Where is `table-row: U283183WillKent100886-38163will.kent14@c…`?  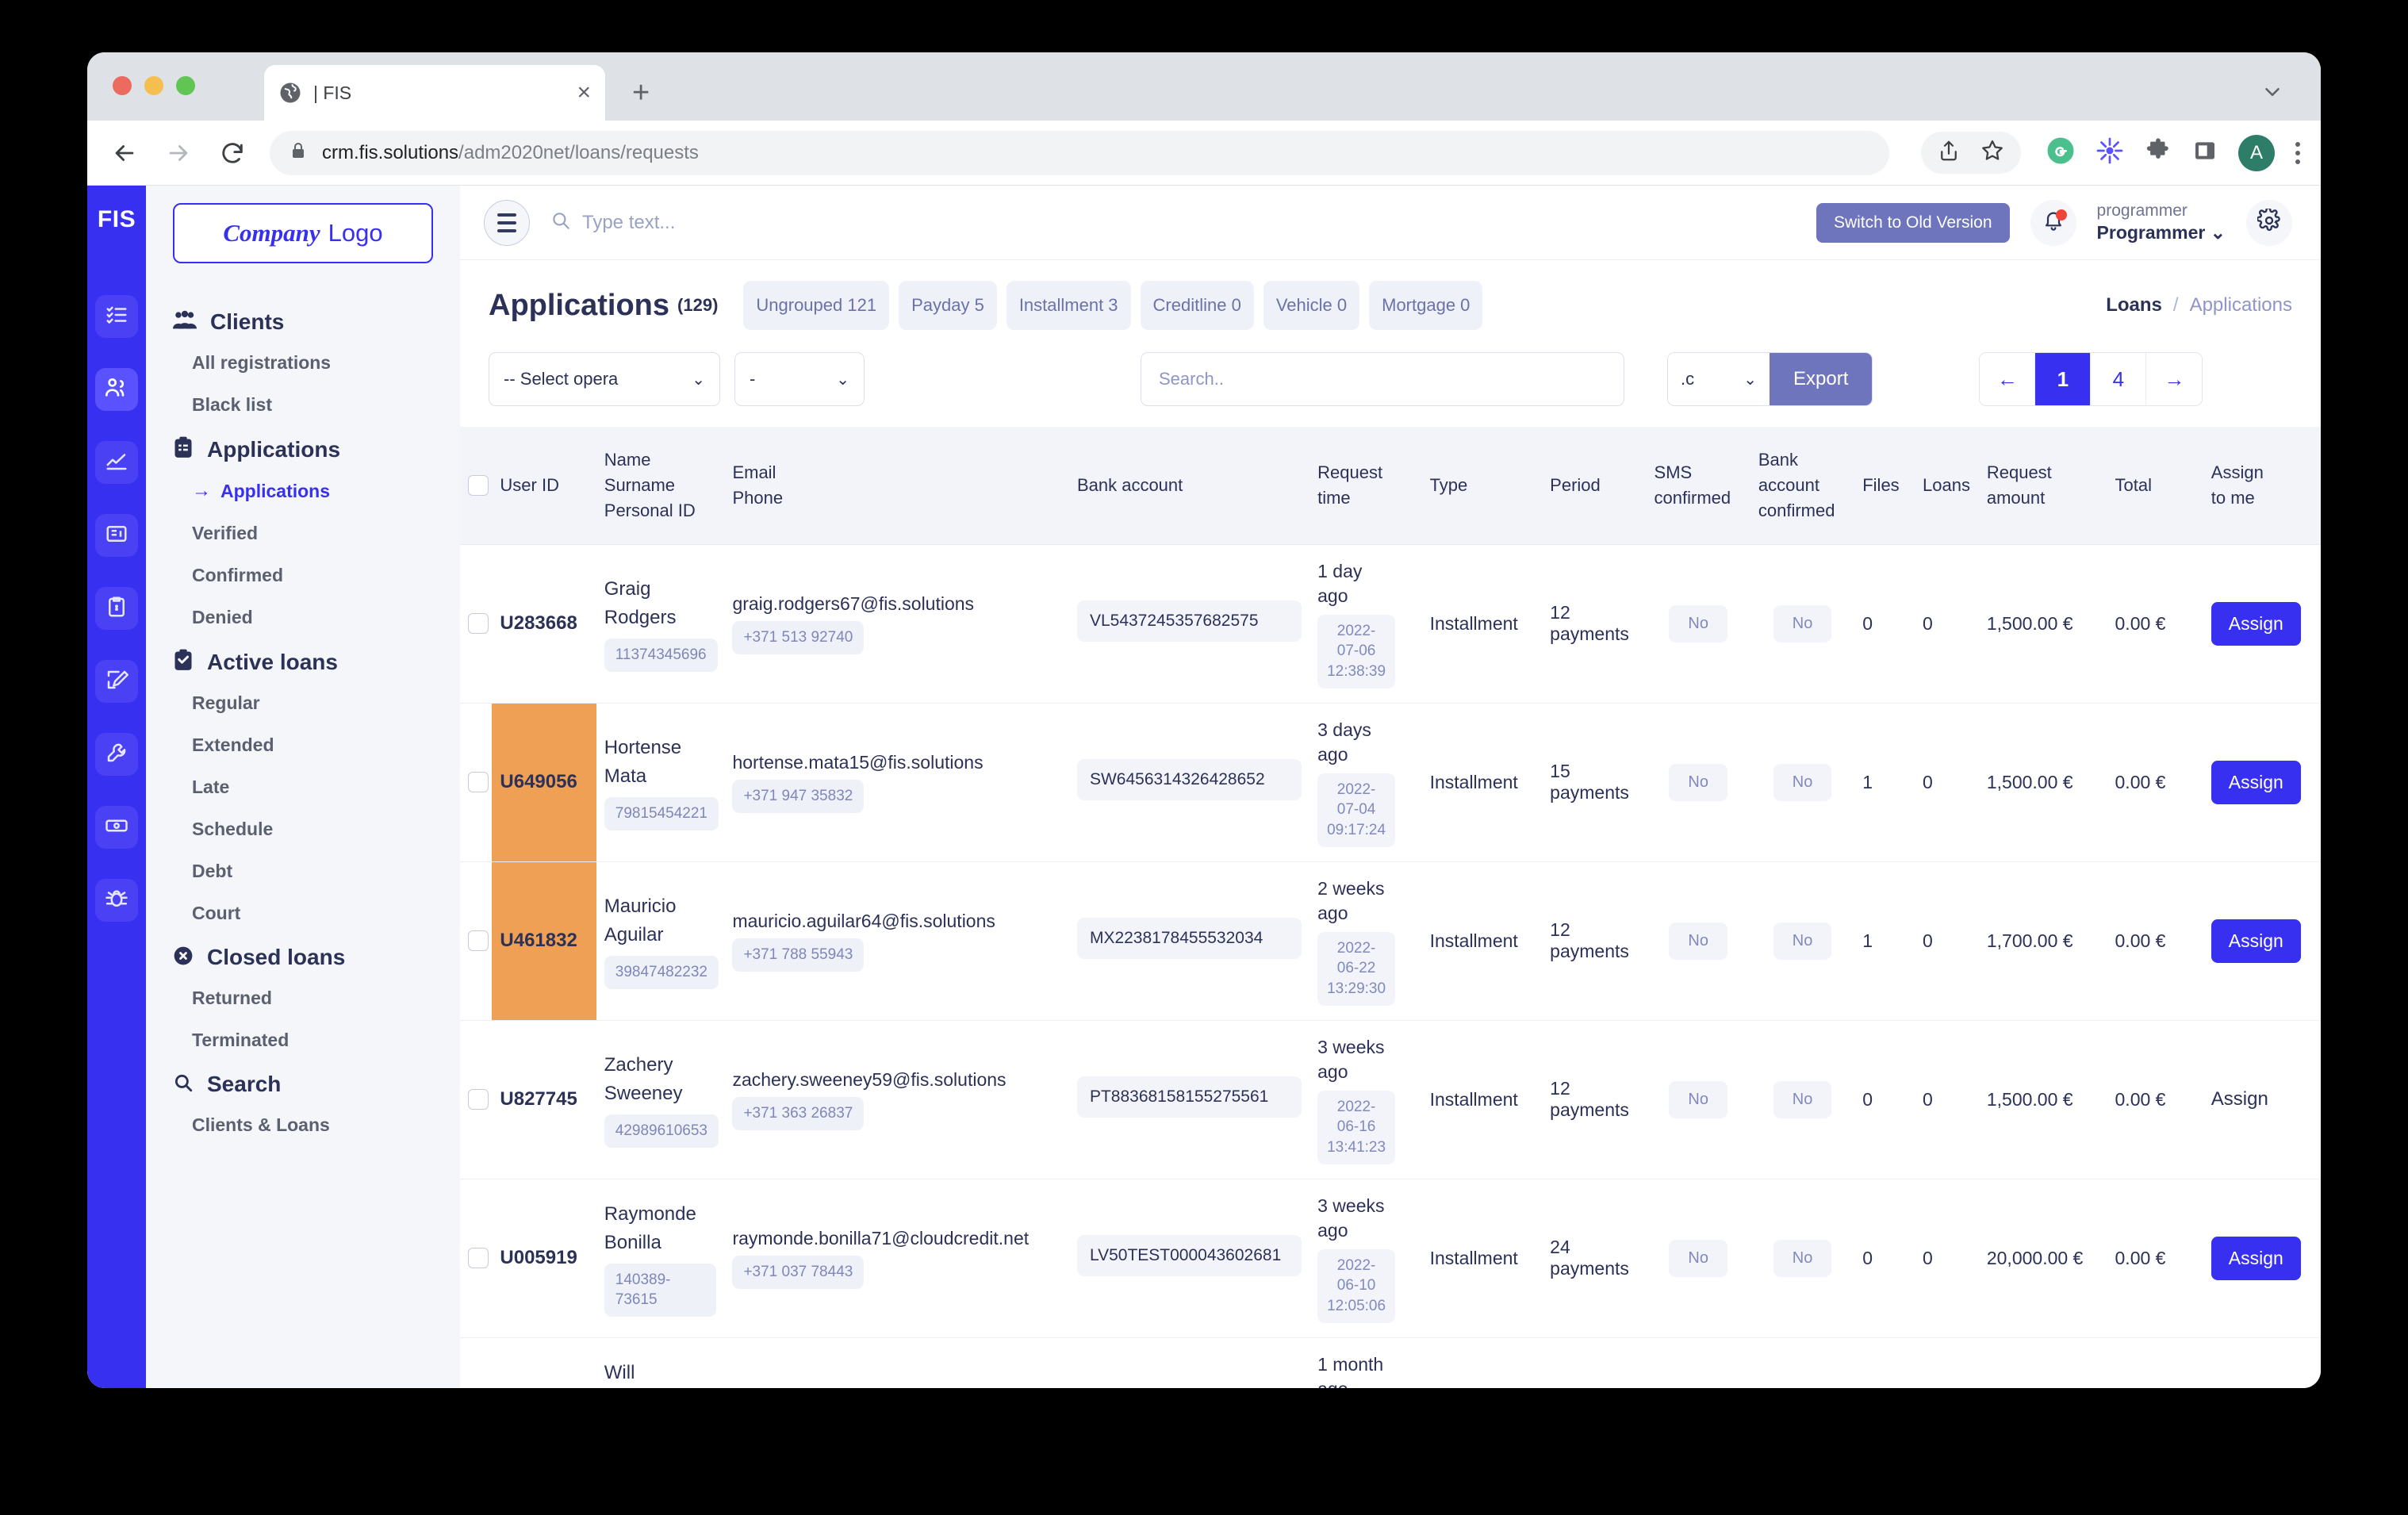
table-row: U283183WillKent100886-38163will.kent14@c… is located at coordinates (1390, 1362).